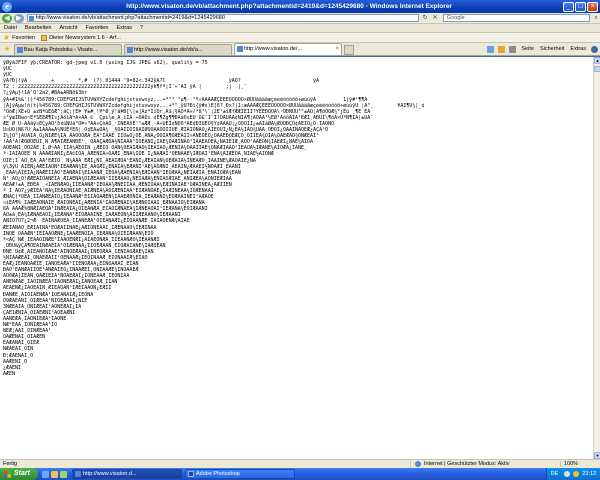  What do you see at coordinates (596, 258) in the screenshot?
I see `vertical-scrollbar: ▲ ▼` at bounding box center [596, 258].